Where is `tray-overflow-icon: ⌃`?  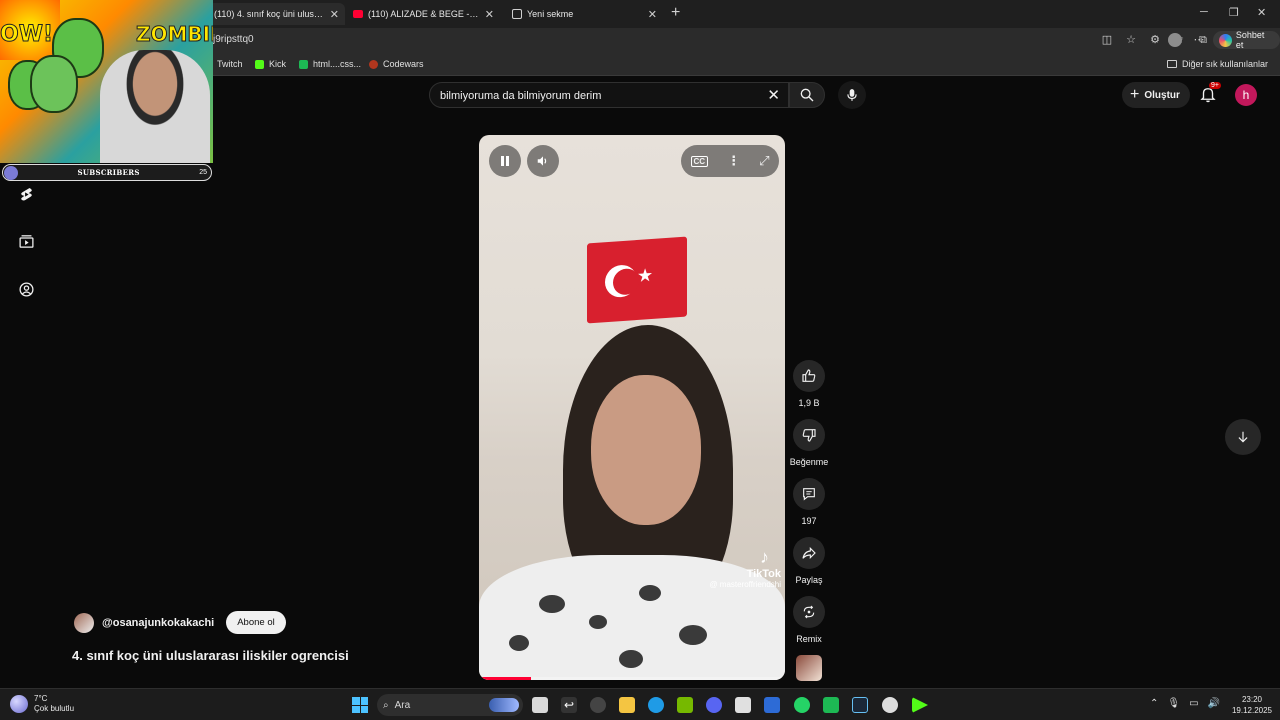 tray-overflow-icon: ⌃ is located at coordinates (1154, 703).